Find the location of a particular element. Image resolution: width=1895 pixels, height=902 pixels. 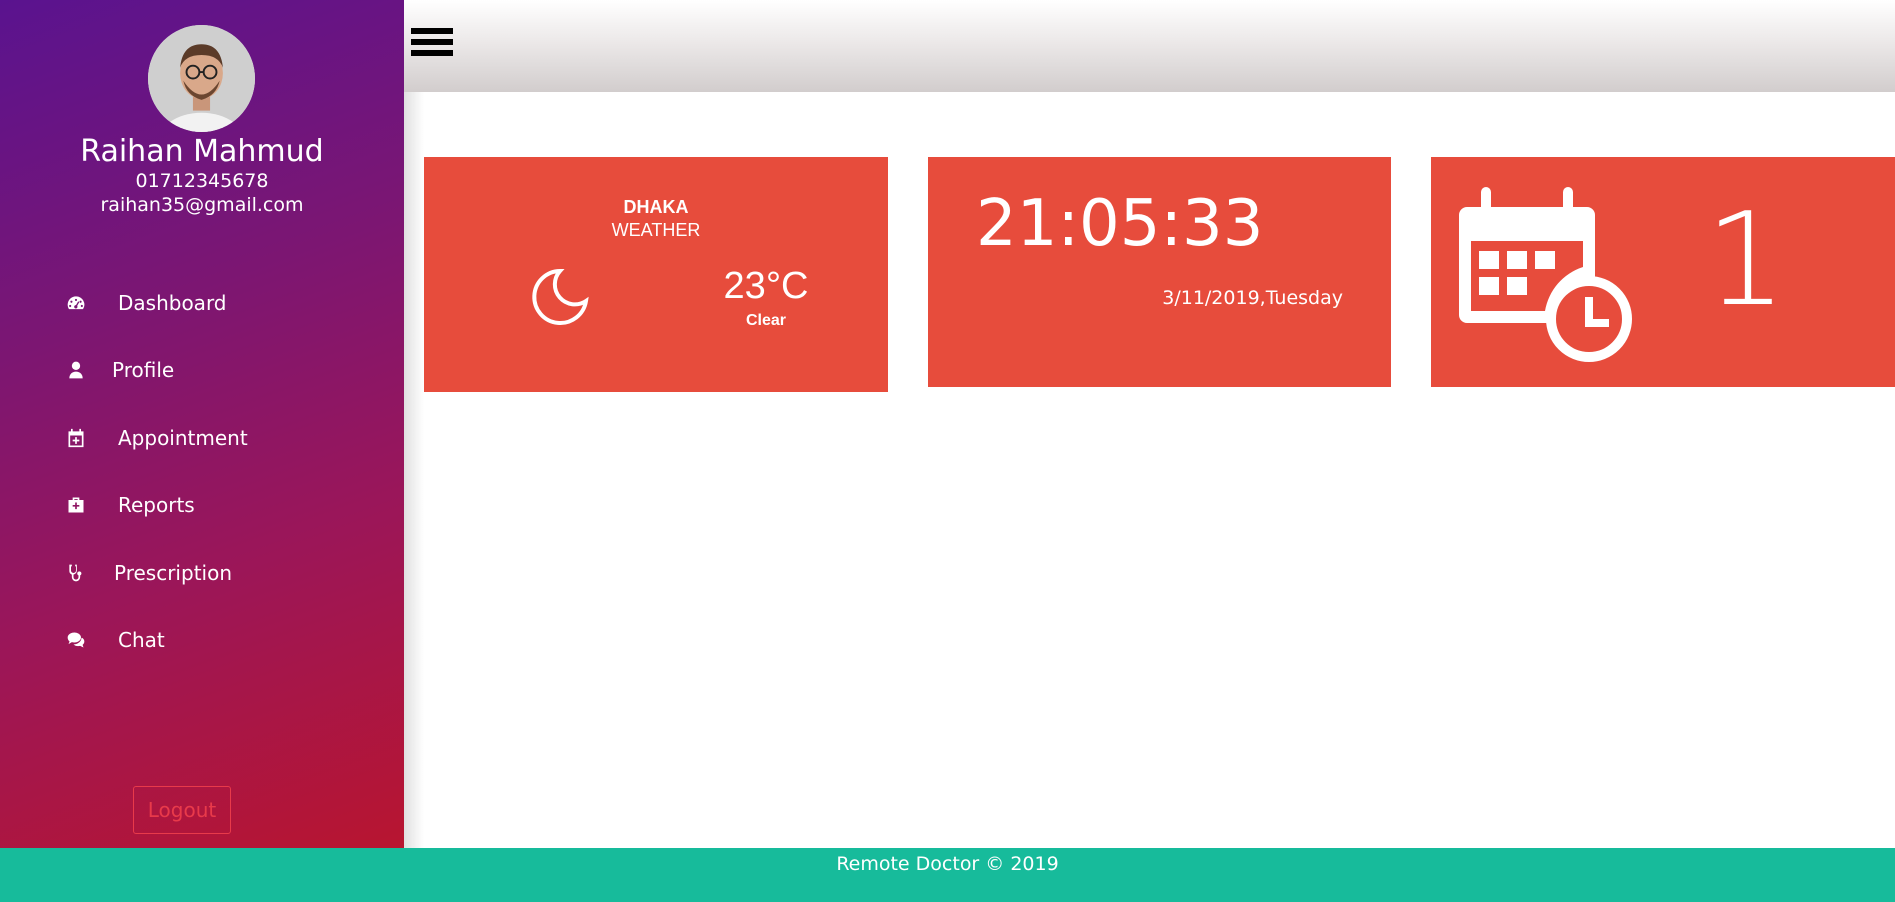

sidebar-item-dashboard: Dashboard is located at coordinates (145, 303).